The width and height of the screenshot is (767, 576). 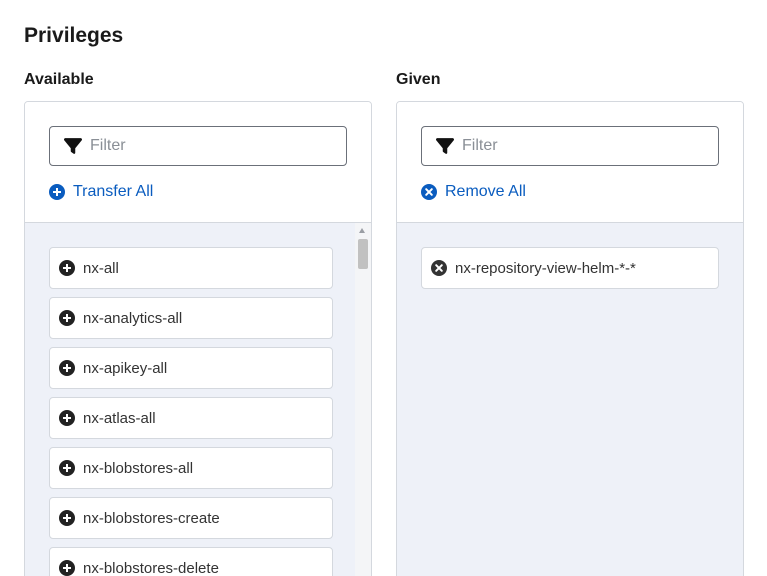 I want to click on list-item-label: nx-blobstores-all, so click(x=138, y=468).